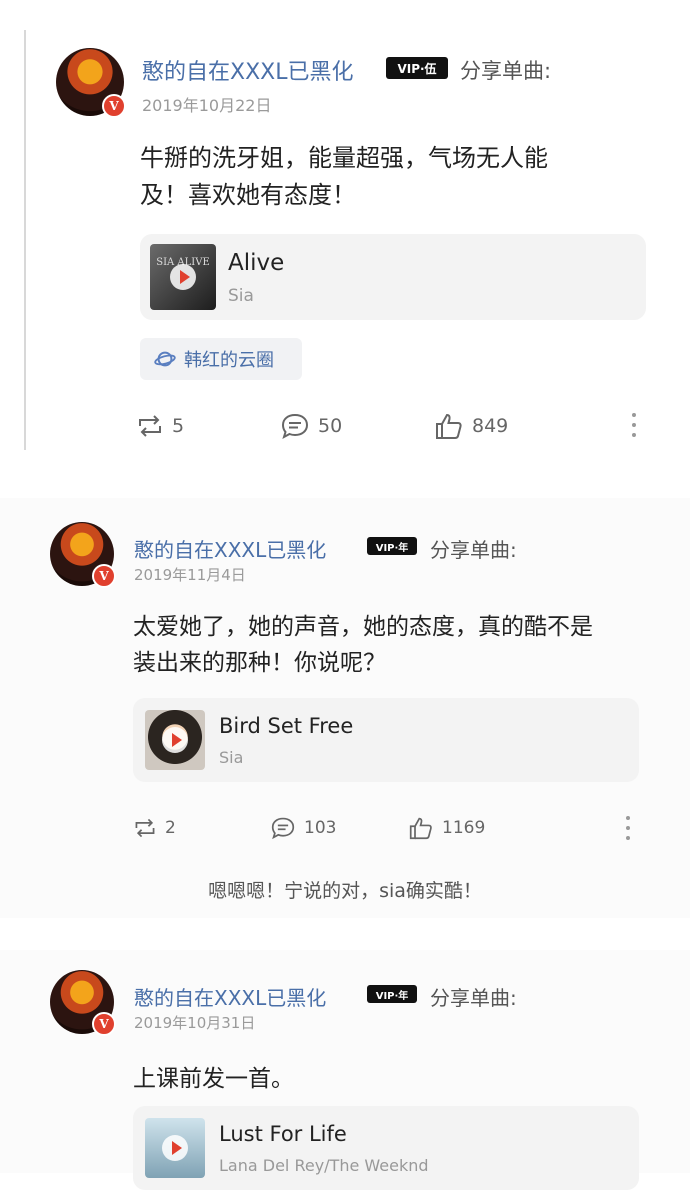 The width and height of the screenshot is (690, 1190). Describe the element at coordinates (311, 426) in the screenshot. I see `comment-button: 50` at that location.